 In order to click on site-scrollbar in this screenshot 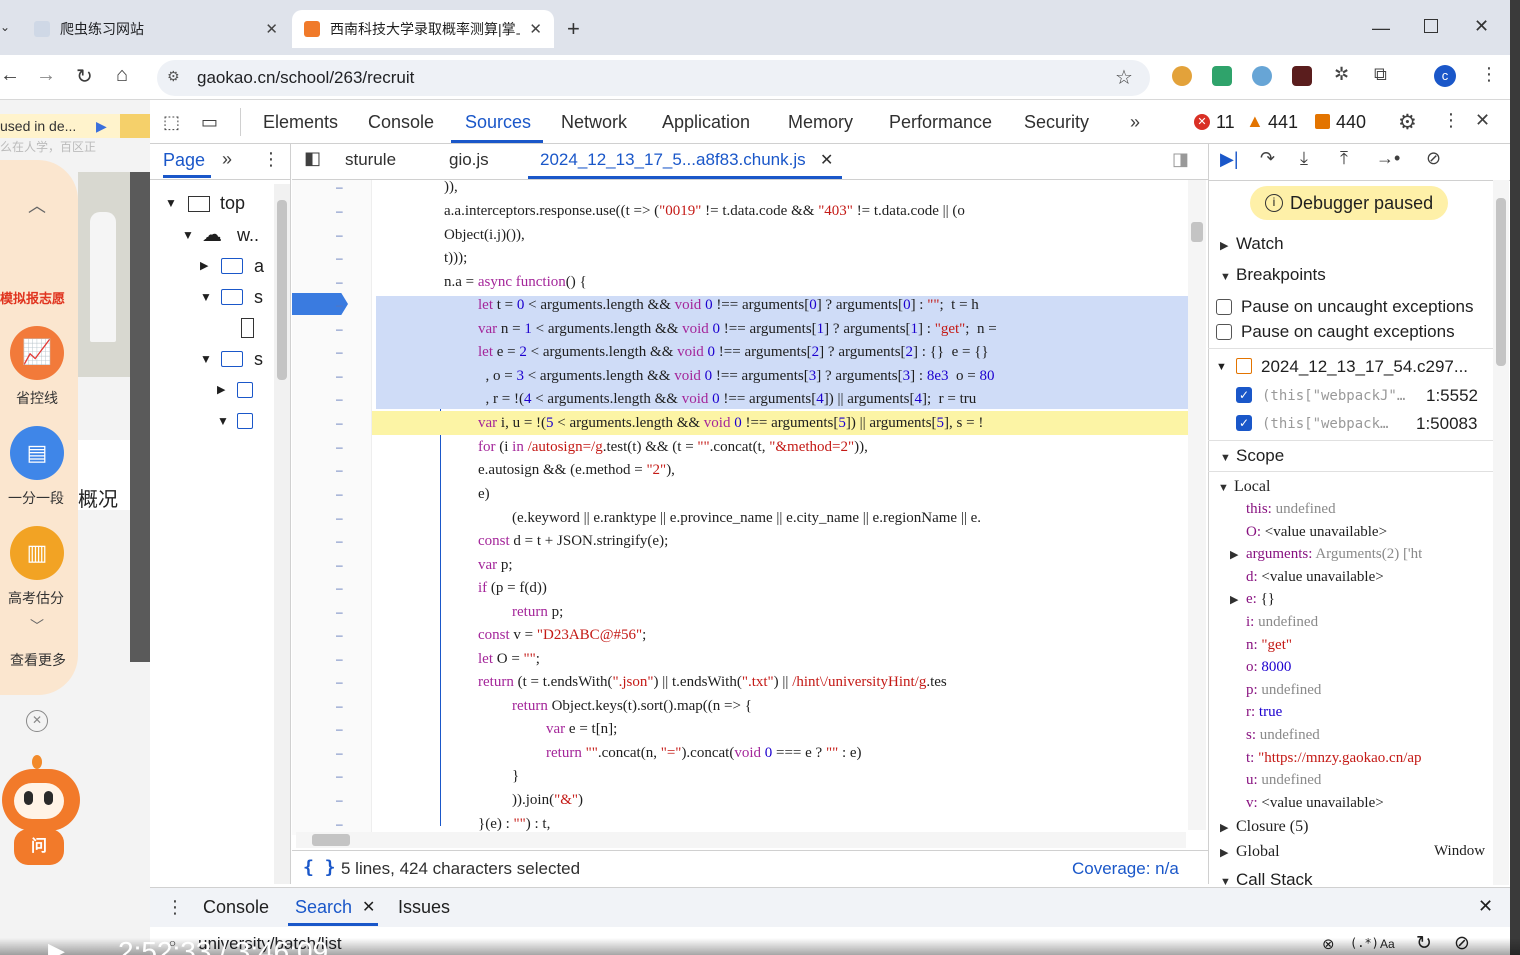, I will do `click(140, 417)`.